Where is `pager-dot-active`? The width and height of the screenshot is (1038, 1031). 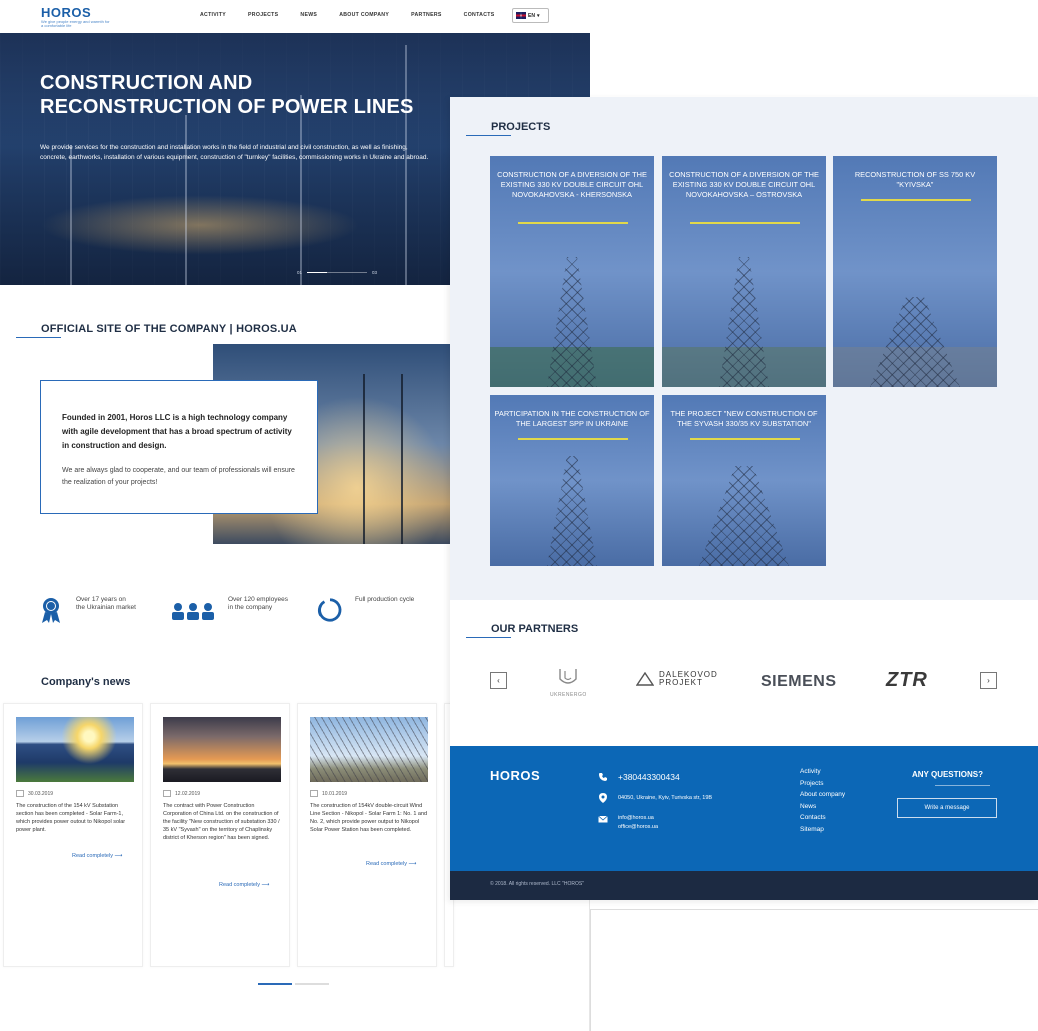 pager-dot-active is located at coordinates (275, 984).